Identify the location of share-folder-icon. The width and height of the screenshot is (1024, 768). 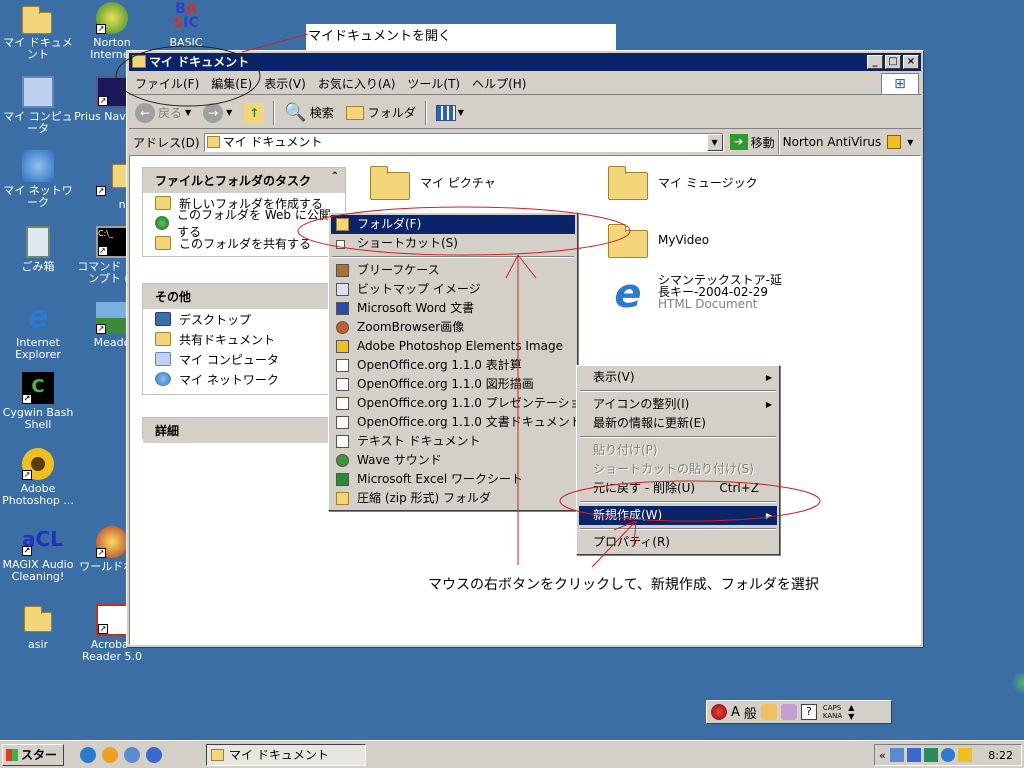
(163, 243).